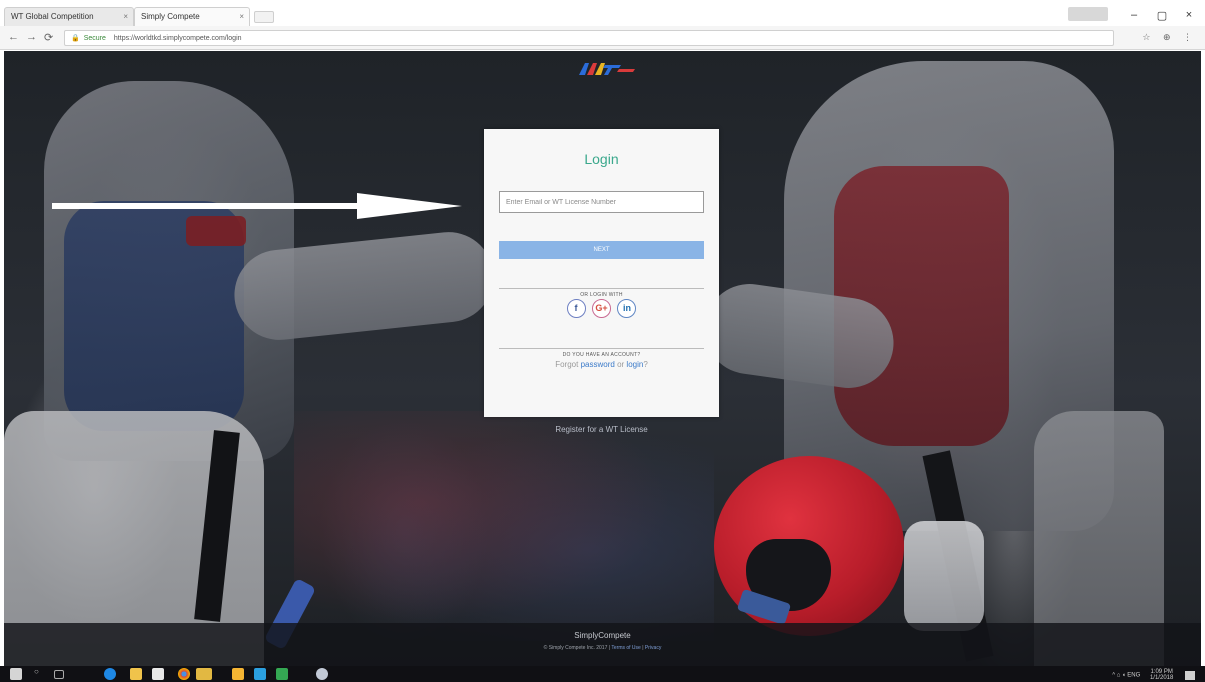 The width and height of the screenshot is (1205, 682). Describe the element at coordinates (184, 674) in the screenshot. I see `chrome-browser-icon` at that location.